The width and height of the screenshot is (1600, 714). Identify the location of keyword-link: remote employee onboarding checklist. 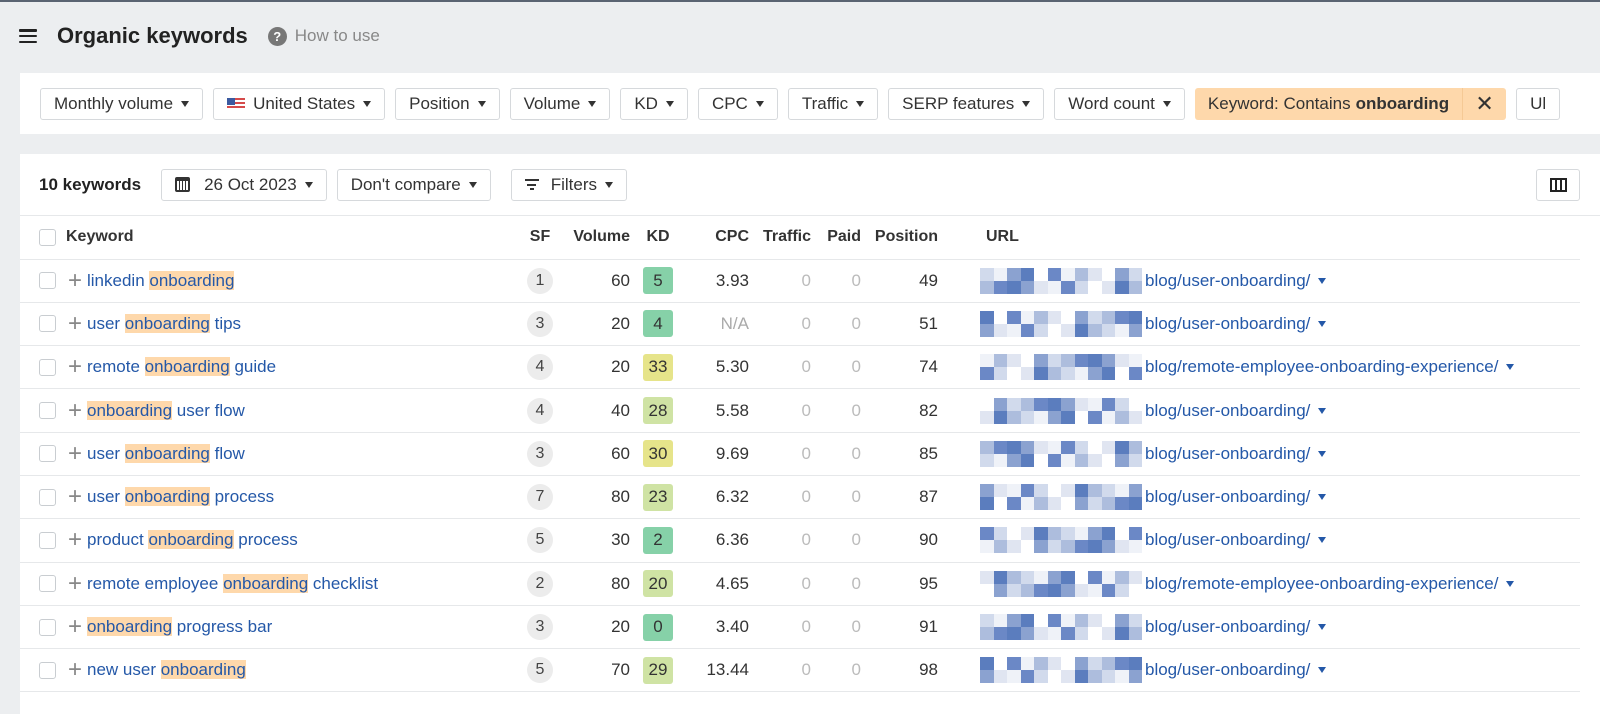
(232, 583).